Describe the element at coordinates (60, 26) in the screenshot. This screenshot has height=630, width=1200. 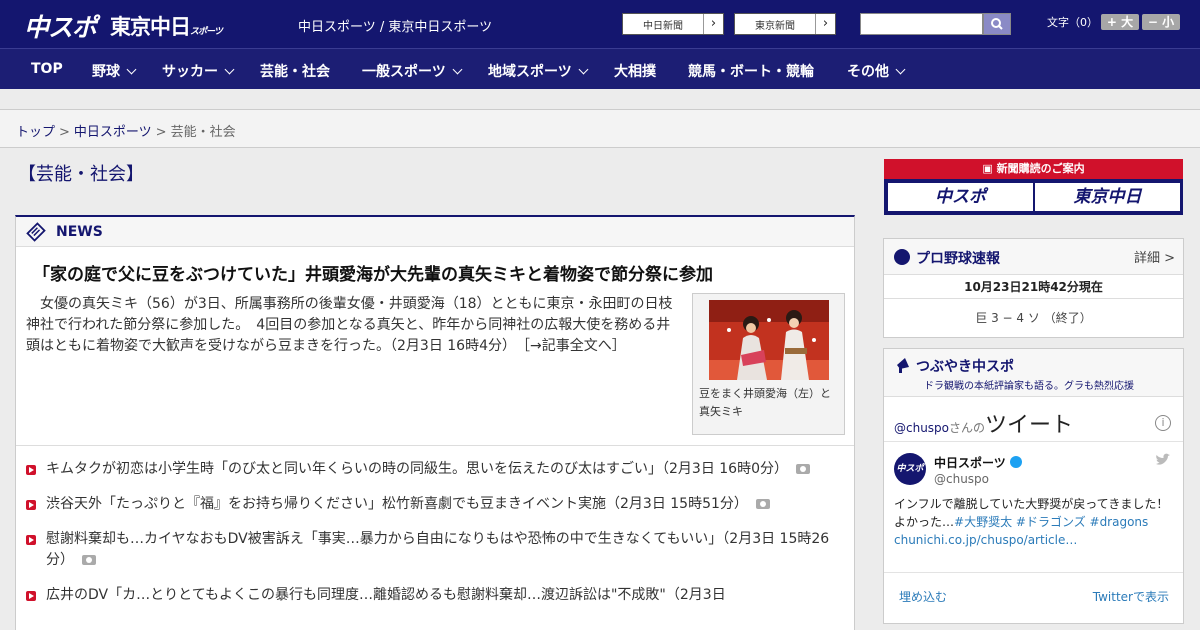
I see `chuspo-logo: 中スポ` at that location.